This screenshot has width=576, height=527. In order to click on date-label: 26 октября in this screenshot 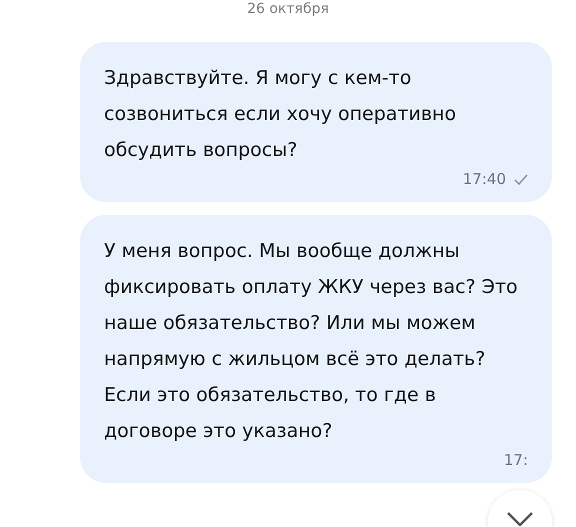, I will do `click(288, 9)`.